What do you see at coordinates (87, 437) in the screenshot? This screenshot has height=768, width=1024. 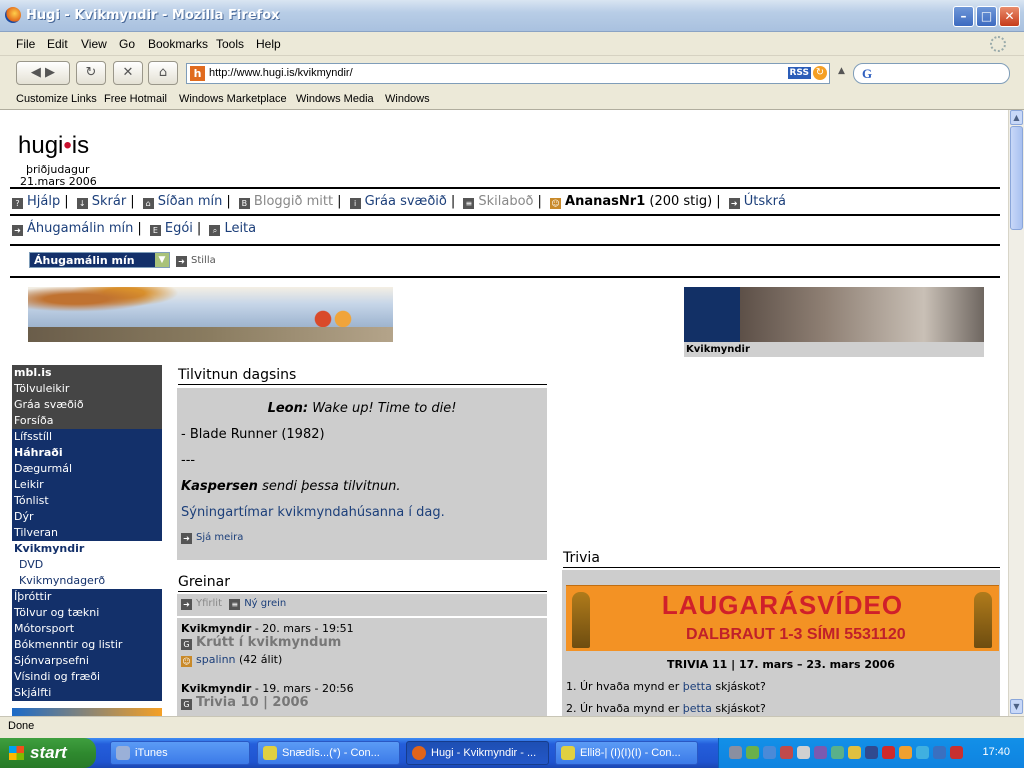 I see `category-item: Lífsstíll` at bounding box center [87, 437].